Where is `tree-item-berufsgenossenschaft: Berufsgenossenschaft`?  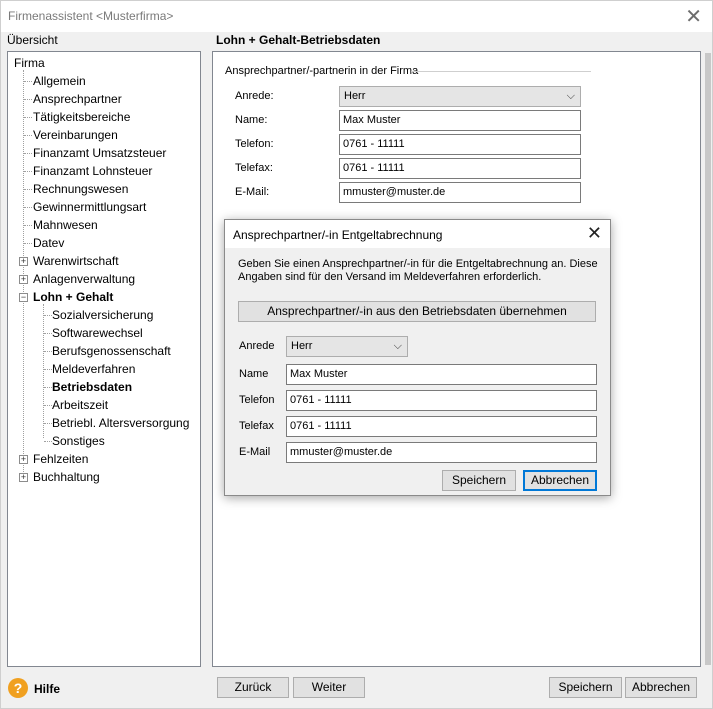
tree-item-berufsgenossenschaft: Berufsgenossenschaft is located at coordinates (111, 351).